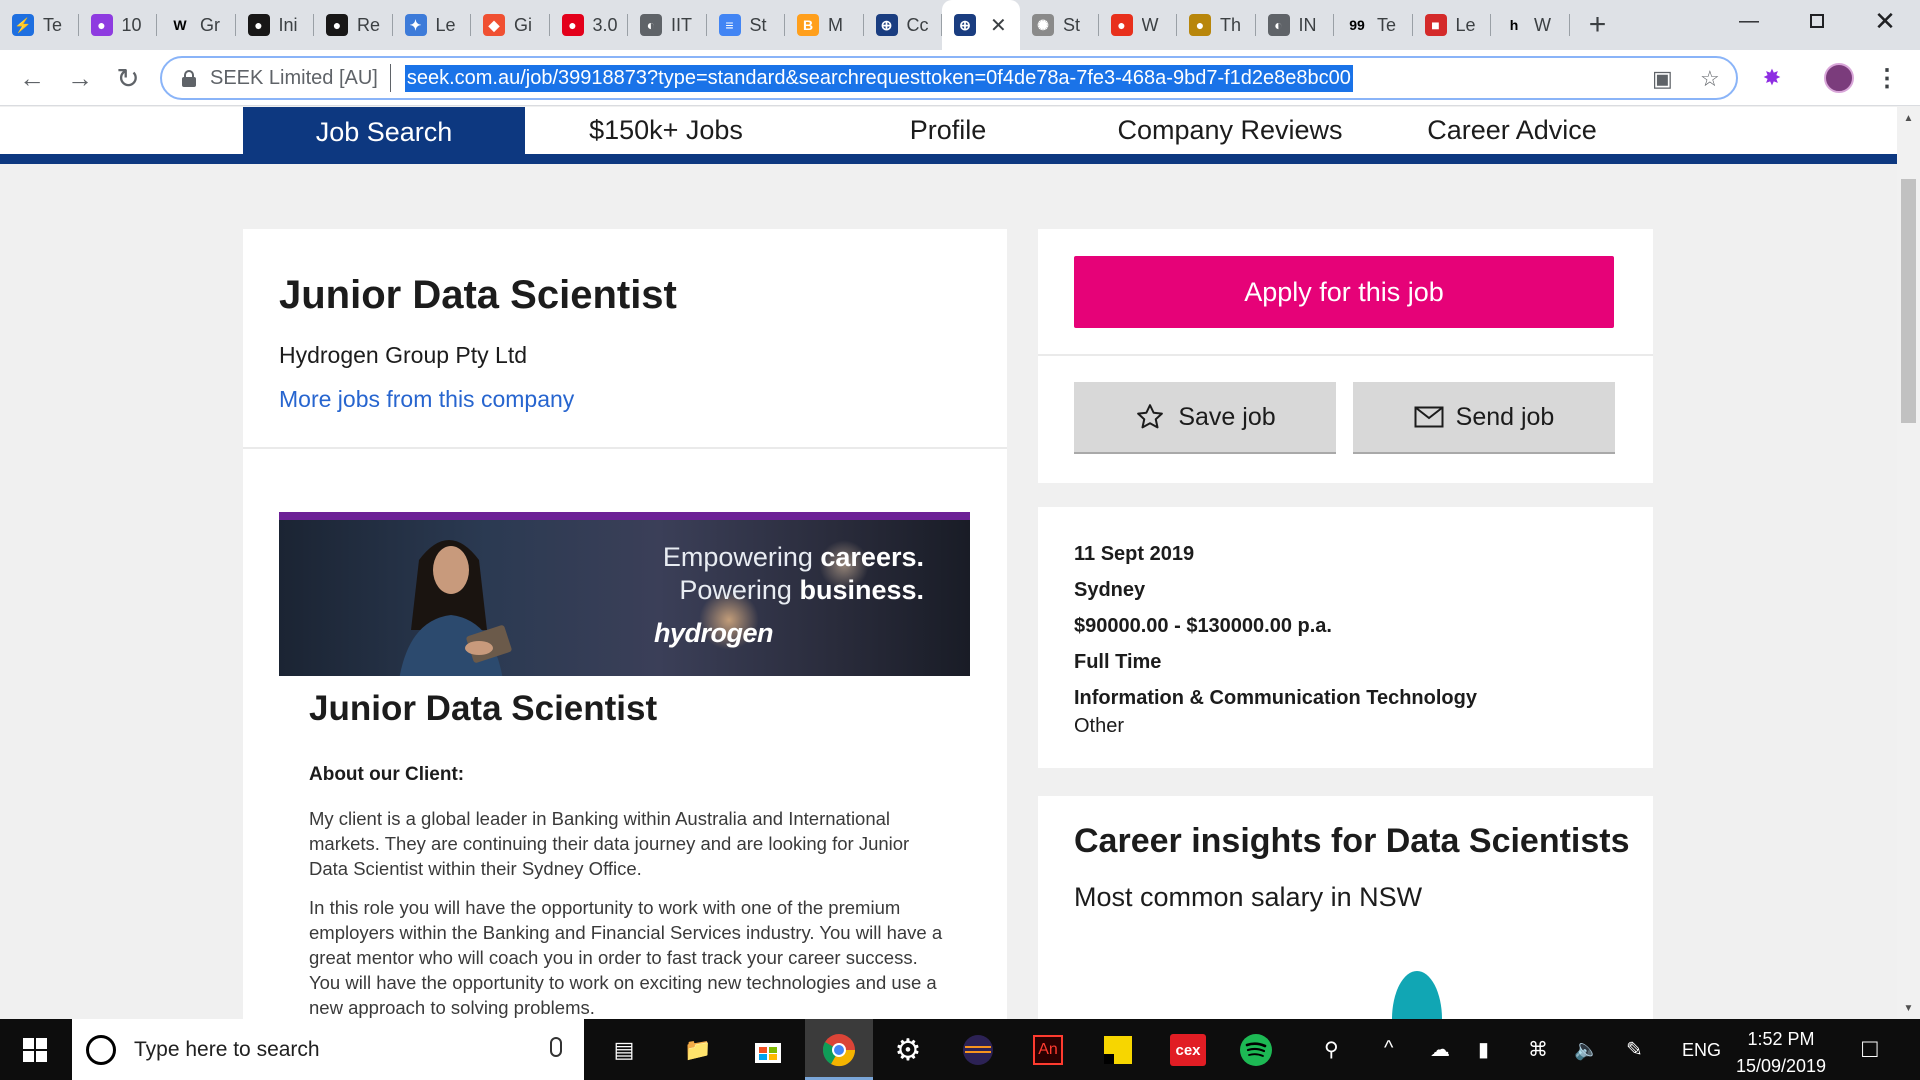 The image size is (1920, 1080). I want to click on apply-button: Apply for this job, so click(1344, 292).